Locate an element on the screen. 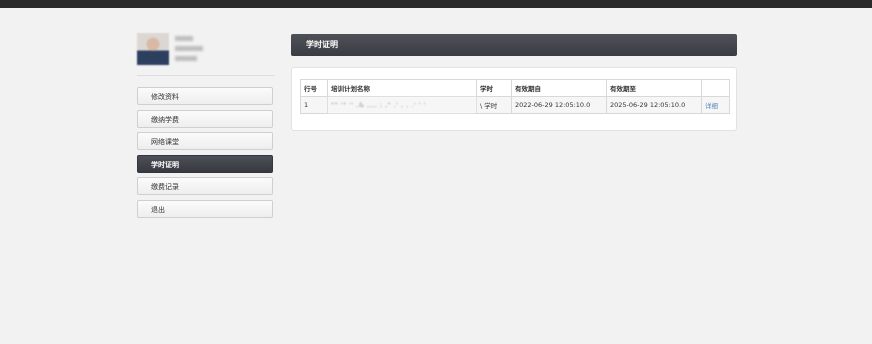 The width and height of the screenshot is (872, 344). cell-index: 1 is located at coordinates (314, 105).